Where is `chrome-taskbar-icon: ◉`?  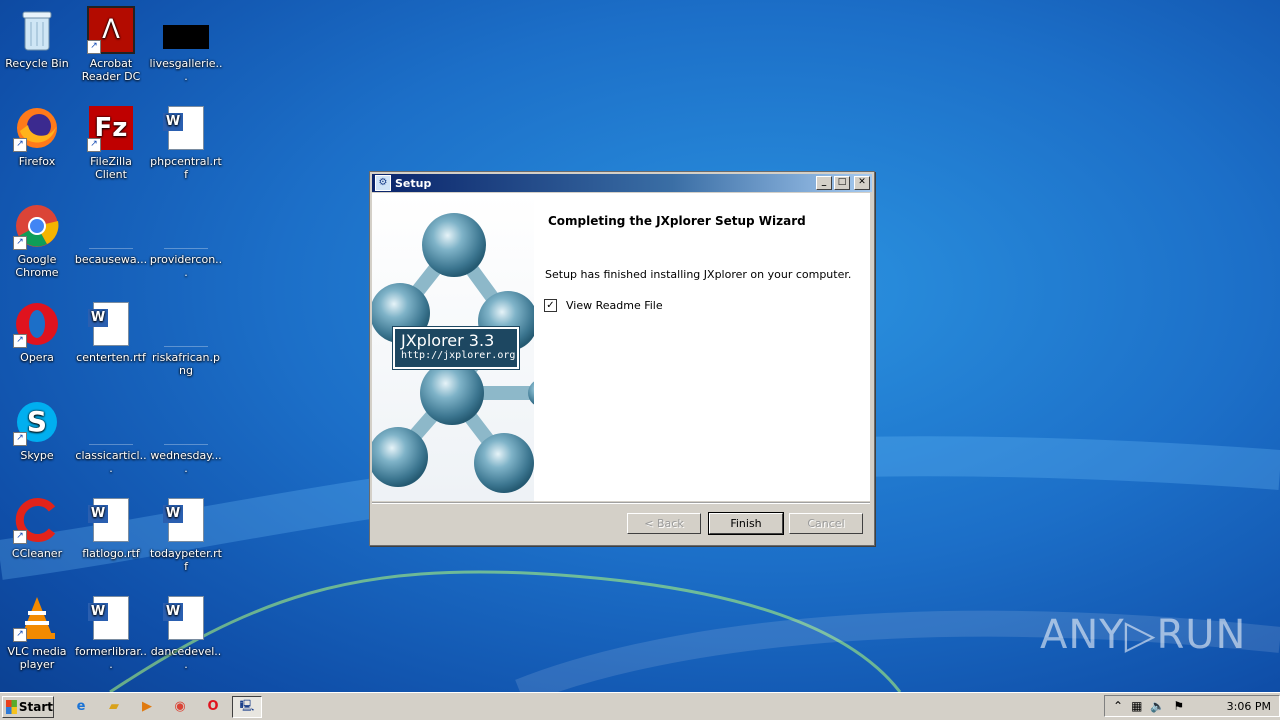 chrome-taskbar-icon: ◉ is located at coordinates (180, 707).